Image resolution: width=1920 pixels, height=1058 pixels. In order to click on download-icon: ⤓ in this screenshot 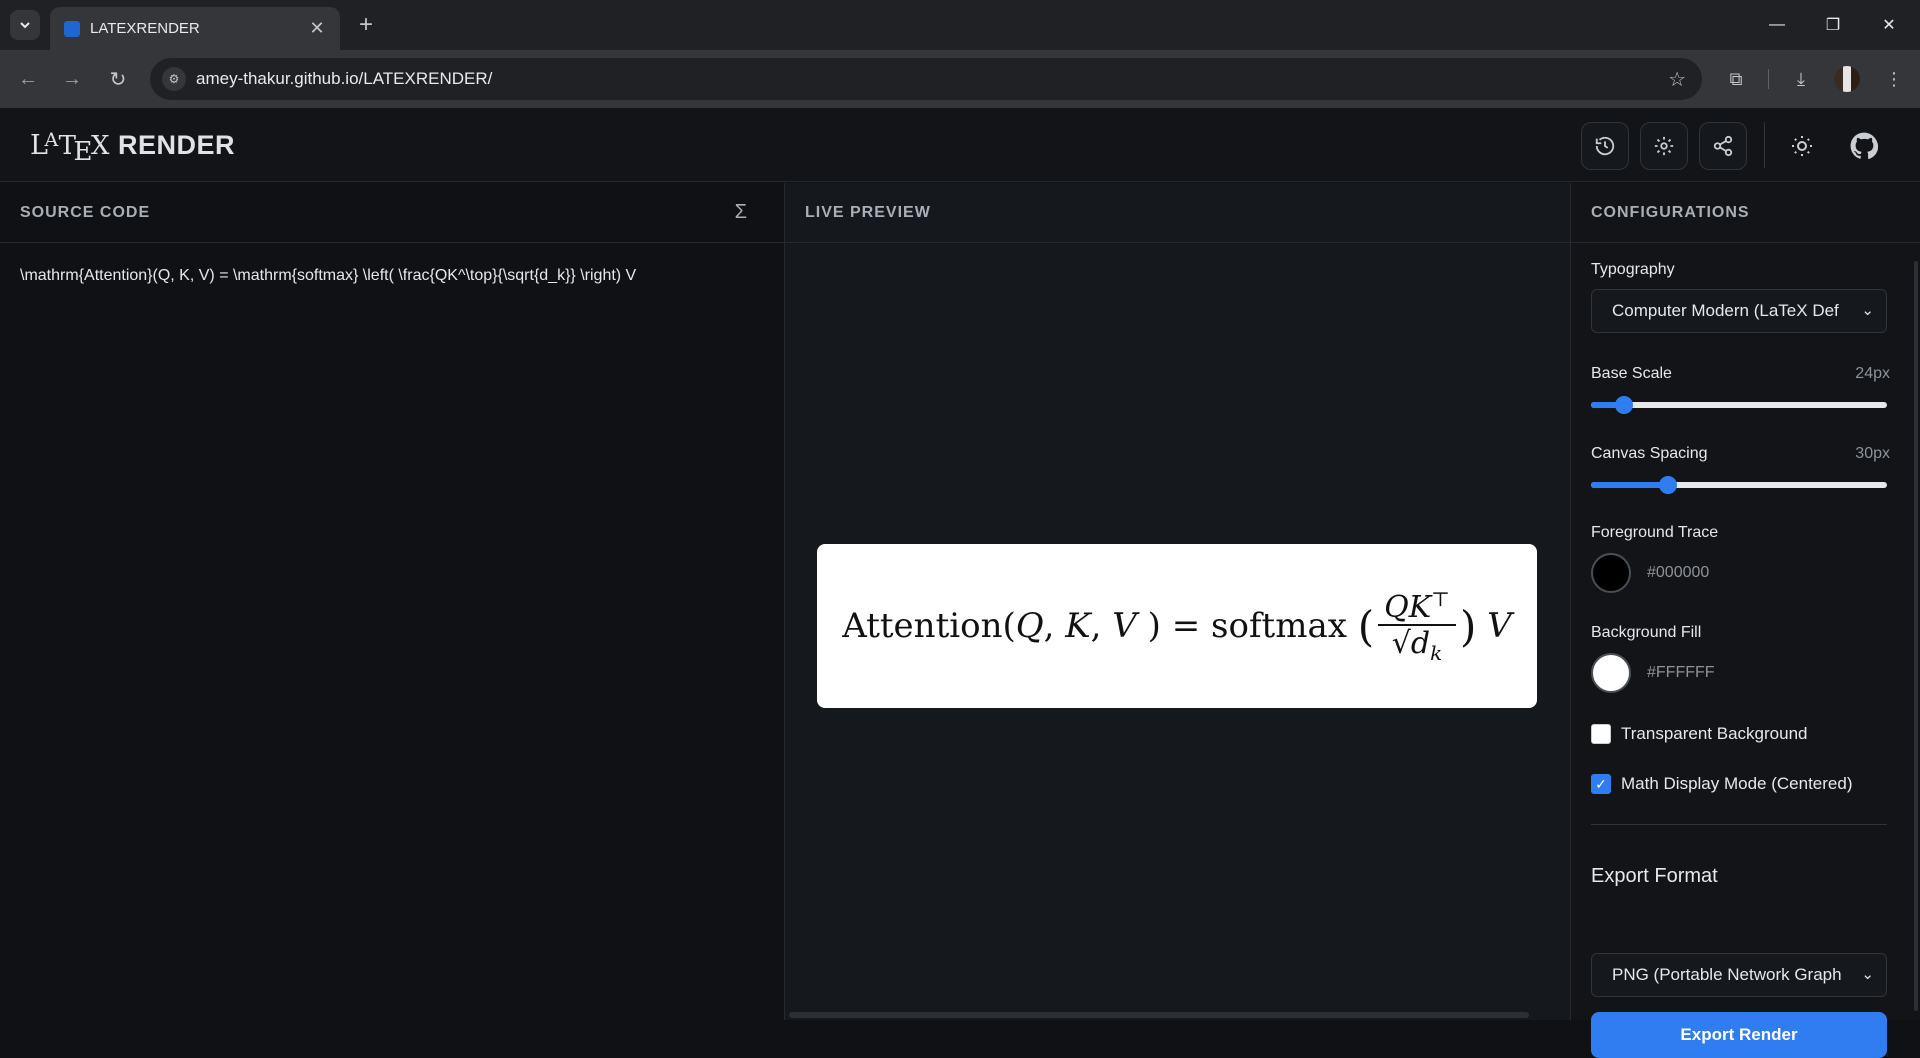, I will do `click(1801, 79)`.